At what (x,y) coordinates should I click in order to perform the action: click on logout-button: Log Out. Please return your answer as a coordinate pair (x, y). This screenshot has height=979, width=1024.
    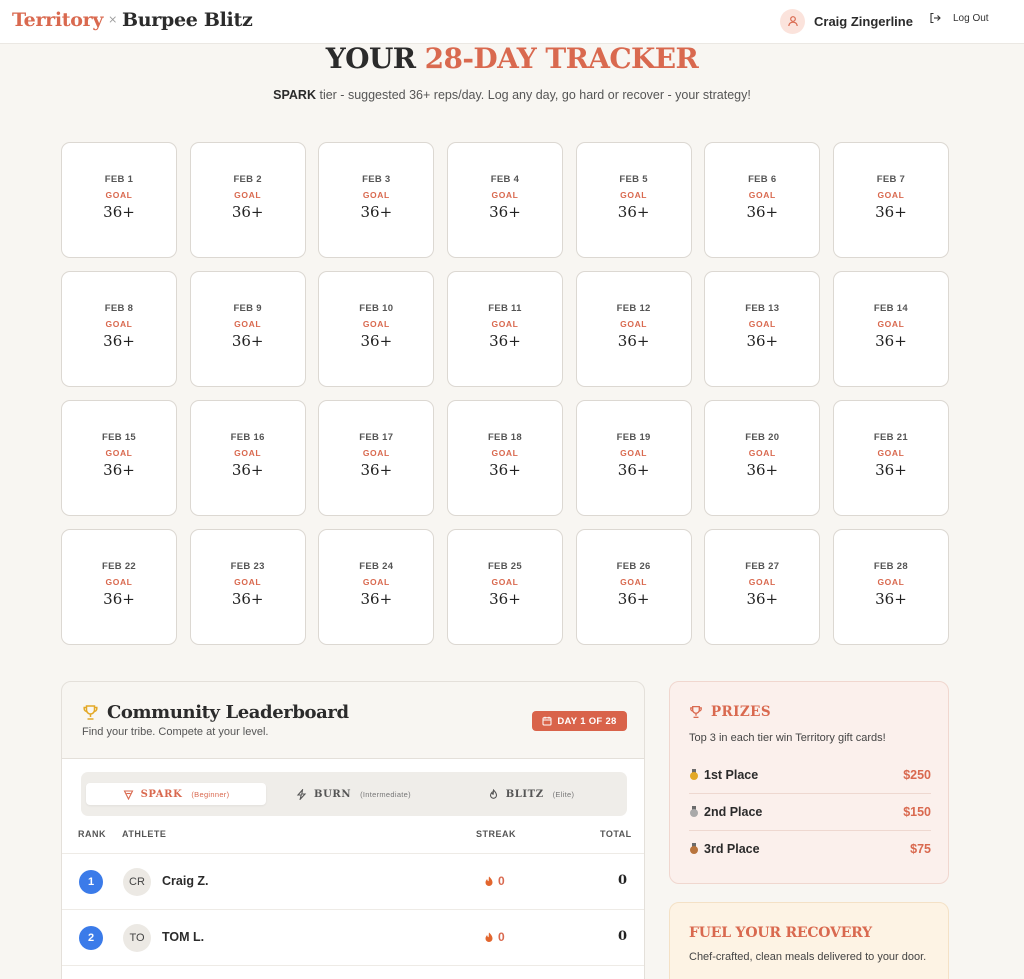
    Looking at the image, I should click on (959, 18).